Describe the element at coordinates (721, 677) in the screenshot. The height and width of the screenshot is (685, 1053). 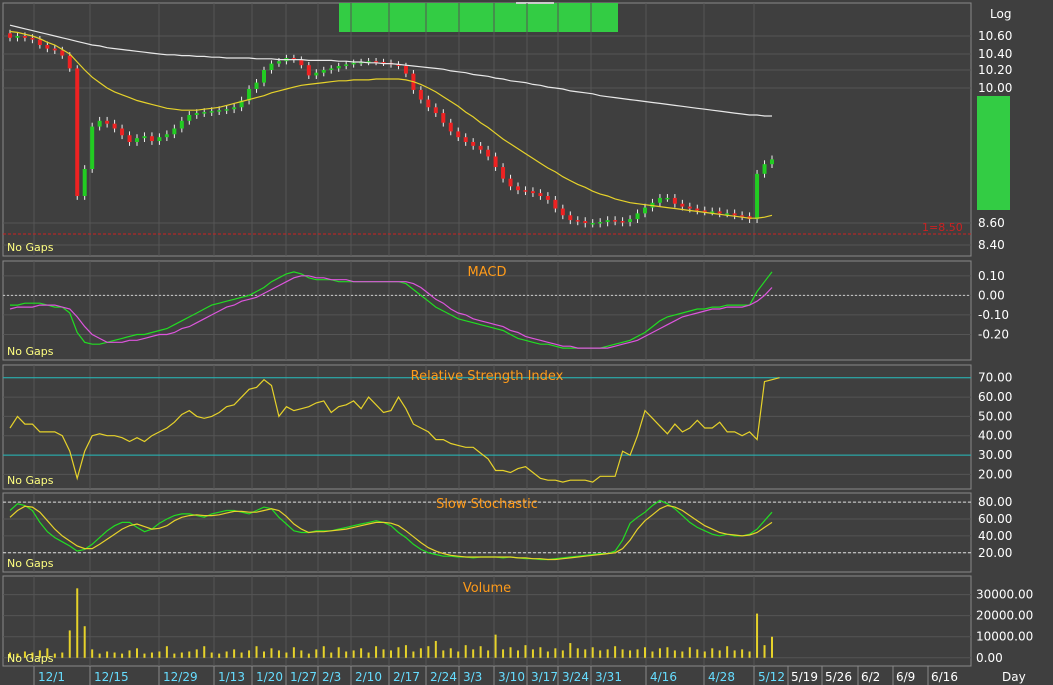
I see `date-label: 4/28` at that location.